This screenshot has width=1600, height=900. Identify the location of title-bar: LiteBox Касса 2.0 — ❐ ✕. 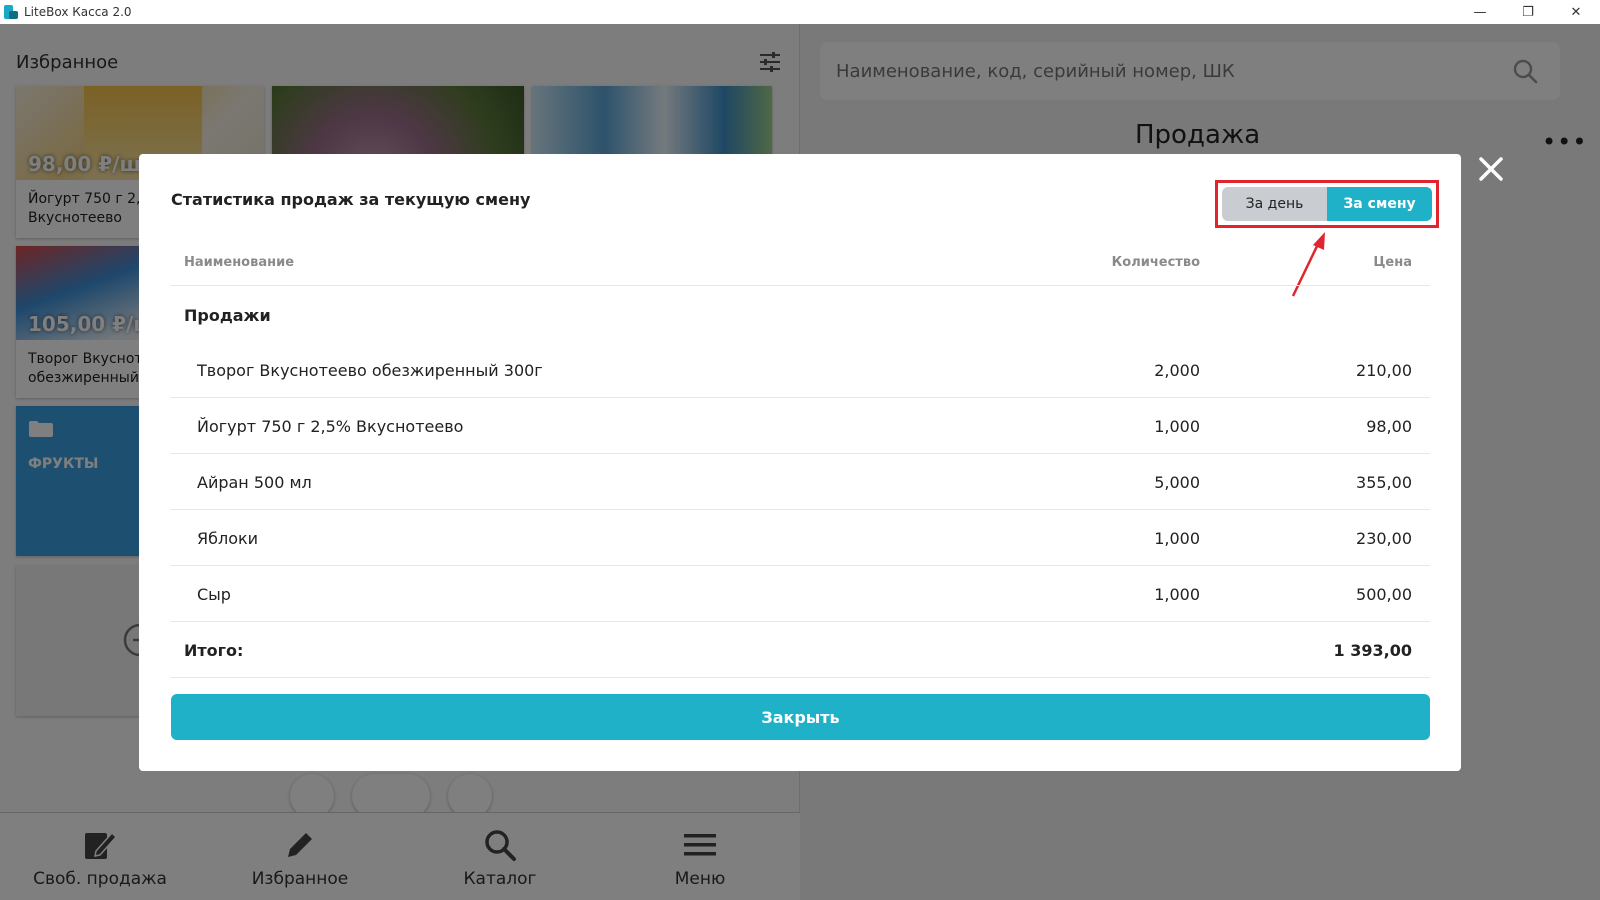
(800, 12).